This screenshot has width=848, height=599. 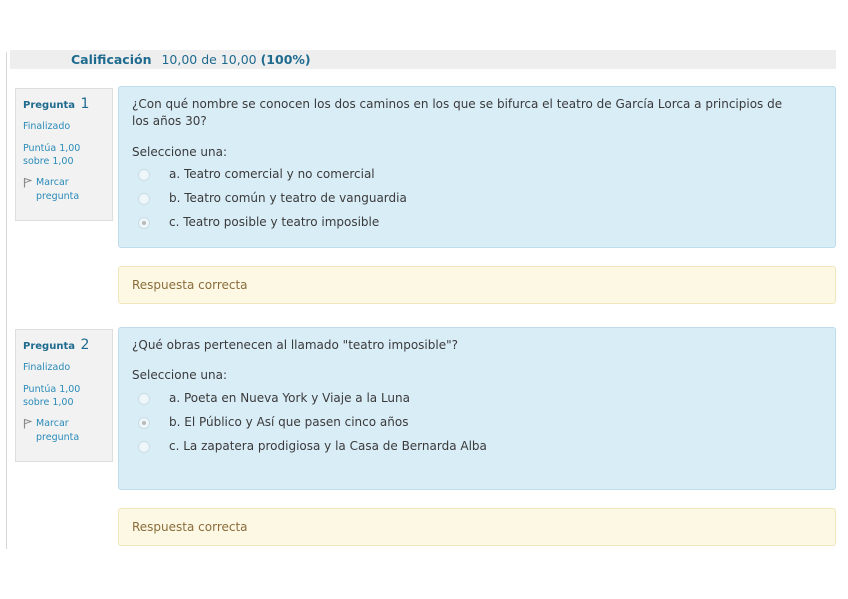 What do you see at coordinates (209, 59) in the screenshot?
I see `grade-value: 10,00 de 10,00` at bounding box center [209, 59].